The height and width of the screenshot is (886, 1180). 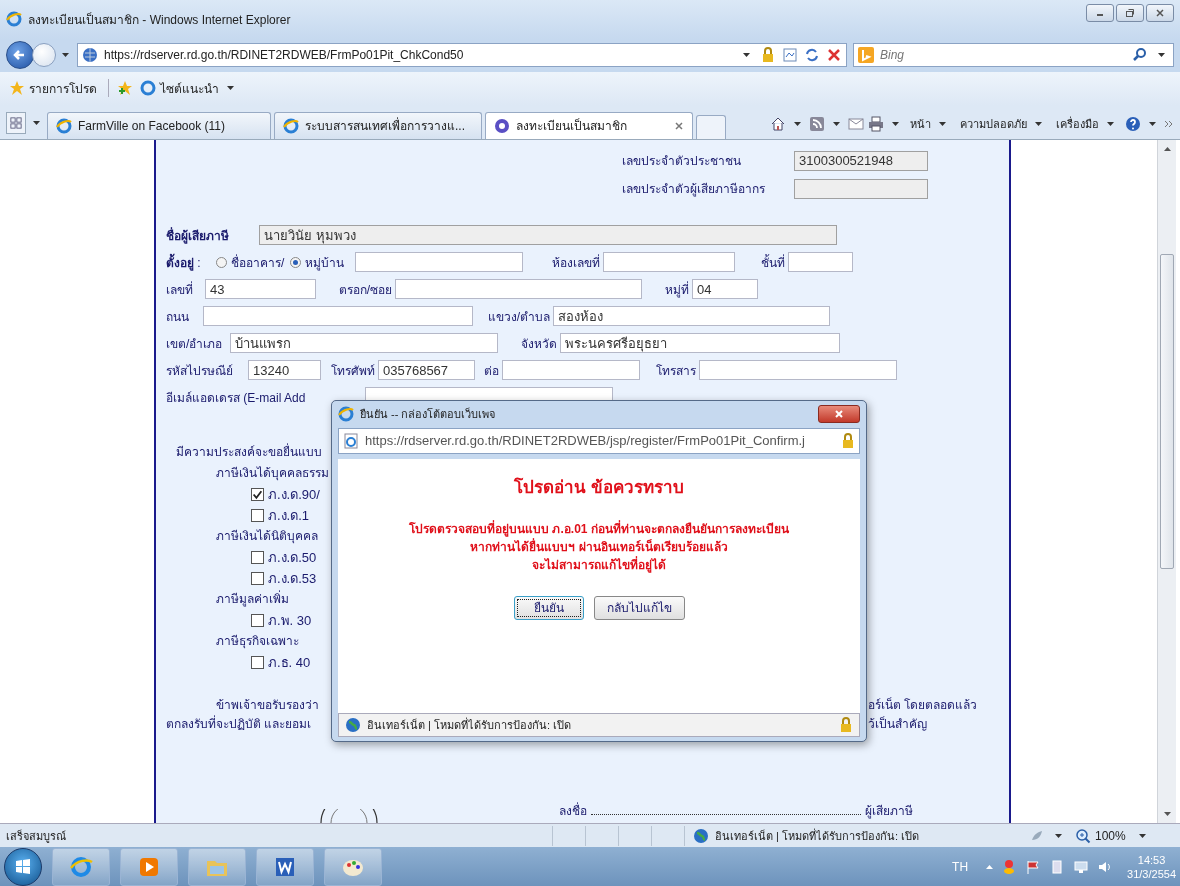 I want to click on group-label: ภาษีเงินได้นิติบุคคล, so click(x=267, y=536).